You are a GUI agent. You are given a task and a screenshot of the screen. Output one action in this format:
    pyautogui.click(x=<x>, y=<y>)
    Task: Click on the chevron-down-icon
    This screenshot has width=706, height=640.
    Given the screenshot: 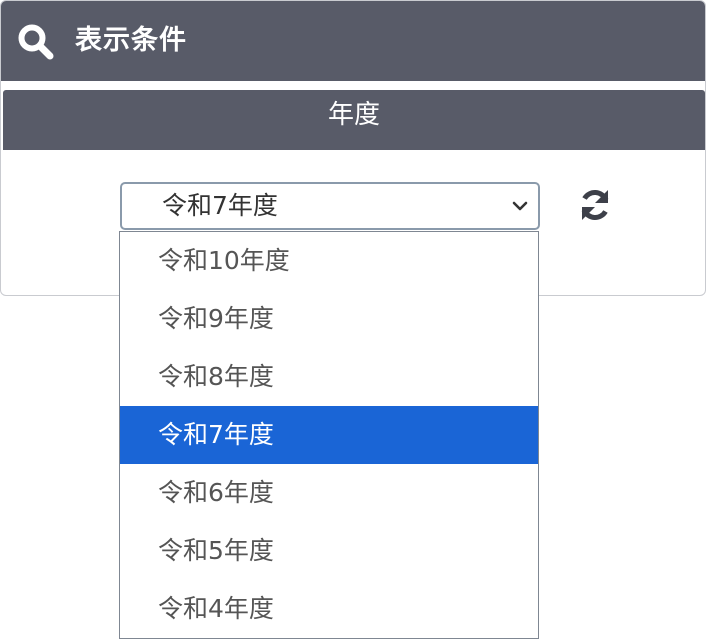 What is the action you would take?
    pyautogui.click(x=520, y=206)
    